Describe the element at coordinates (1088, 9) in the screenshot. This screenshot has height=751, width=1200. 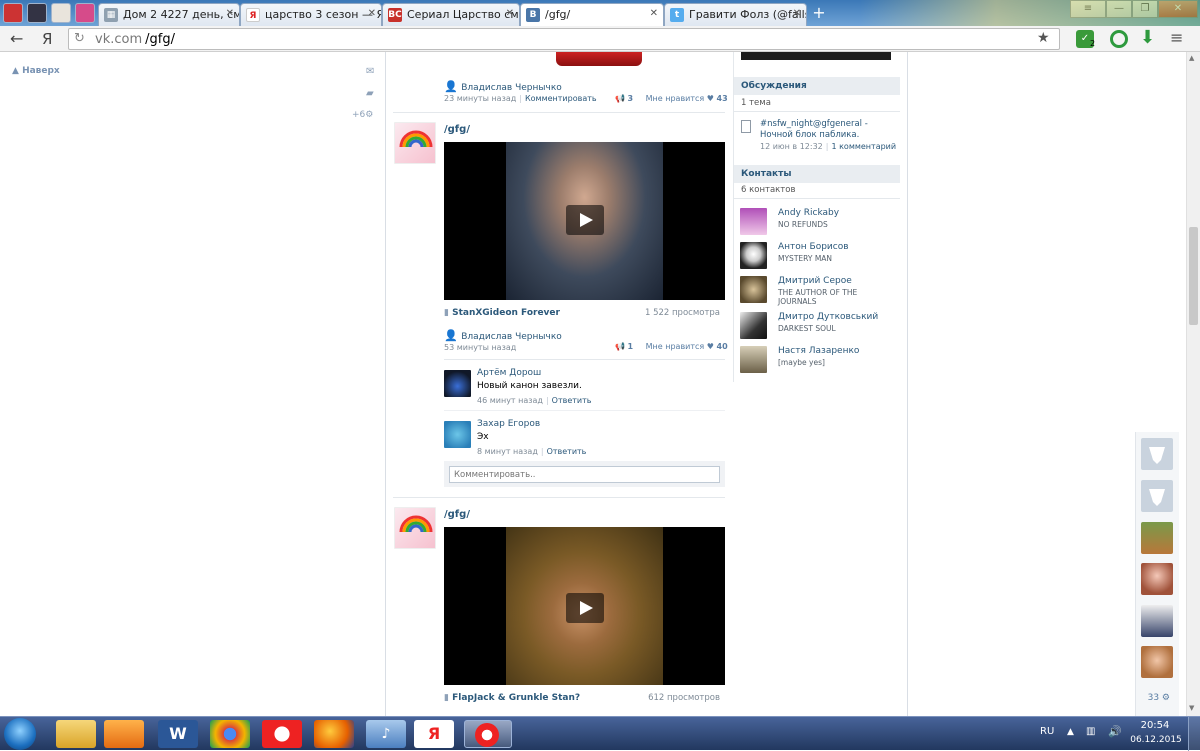
I see `menu-icon: ≡` at that location.